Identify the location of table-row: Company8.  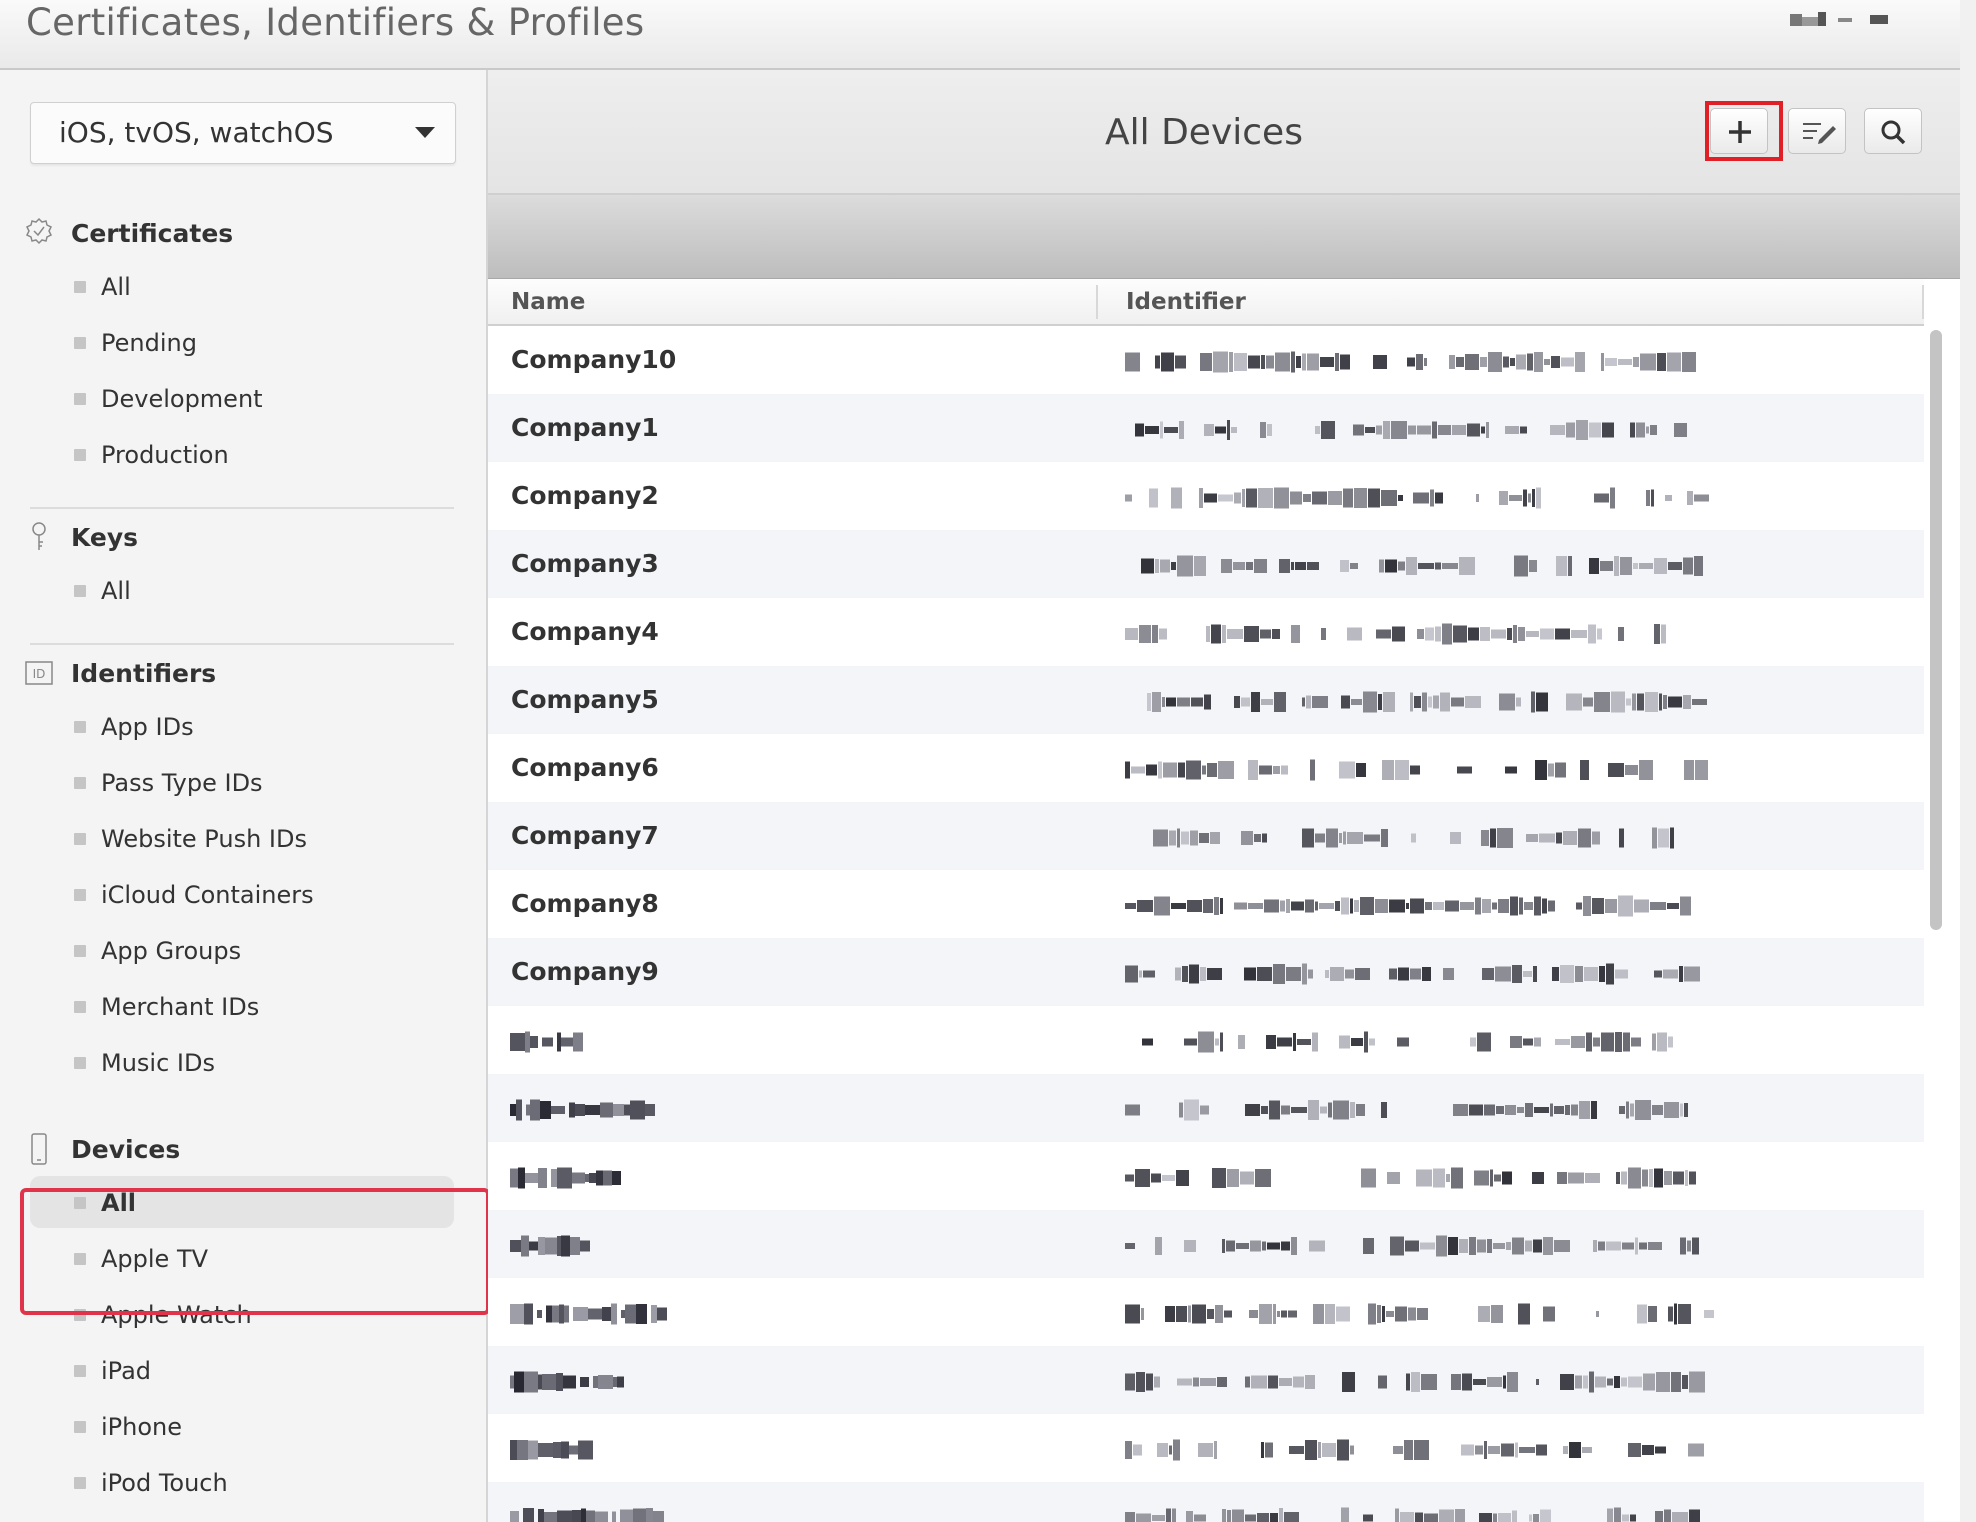
(1206, 904).